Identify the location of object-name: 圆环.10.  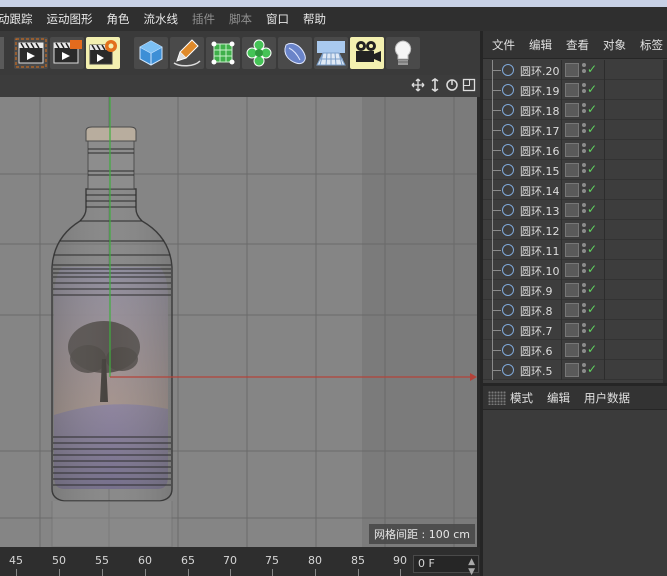
(540, 271).